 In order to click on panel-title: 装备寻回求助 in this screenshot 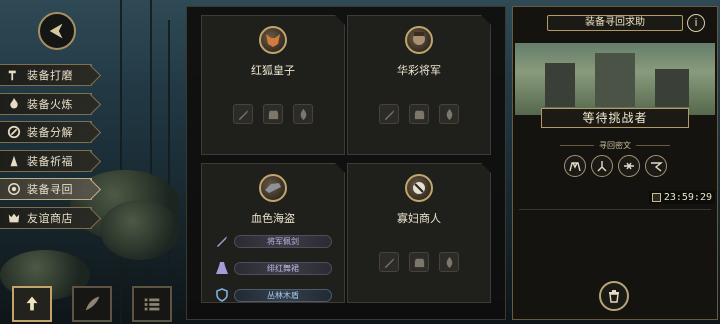, I will do `click(615, 23)`.